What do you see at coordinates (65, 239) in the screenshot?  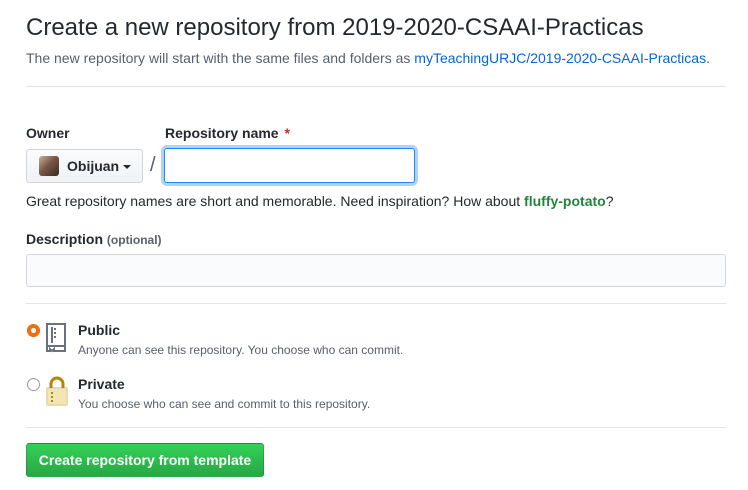 I see `description-label-text: Description` at bounding box center [65, 239].